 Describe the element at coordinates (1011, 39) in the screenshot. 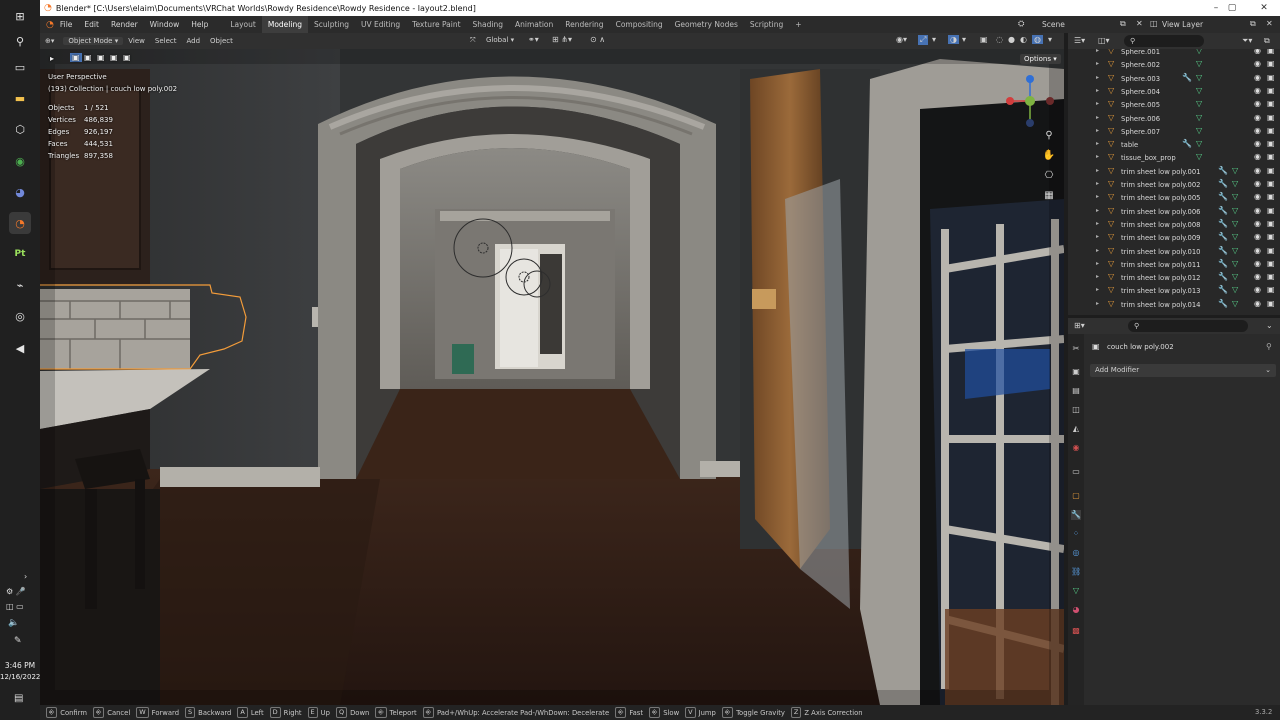

I see `shading-solid-icon: ●` at that location.